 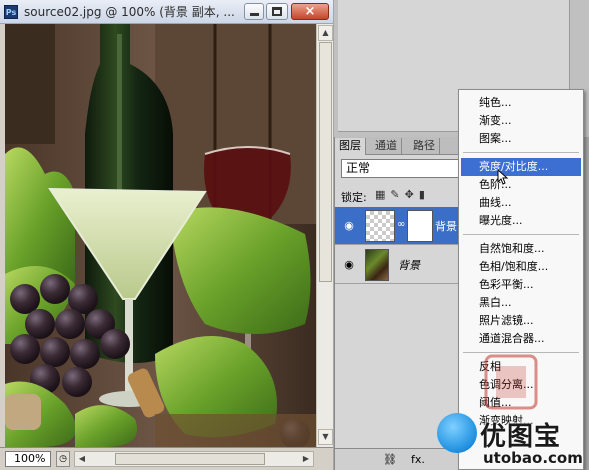 I want to click on lock-icons: ▦✎✥▮, so click(x=402, y=194).